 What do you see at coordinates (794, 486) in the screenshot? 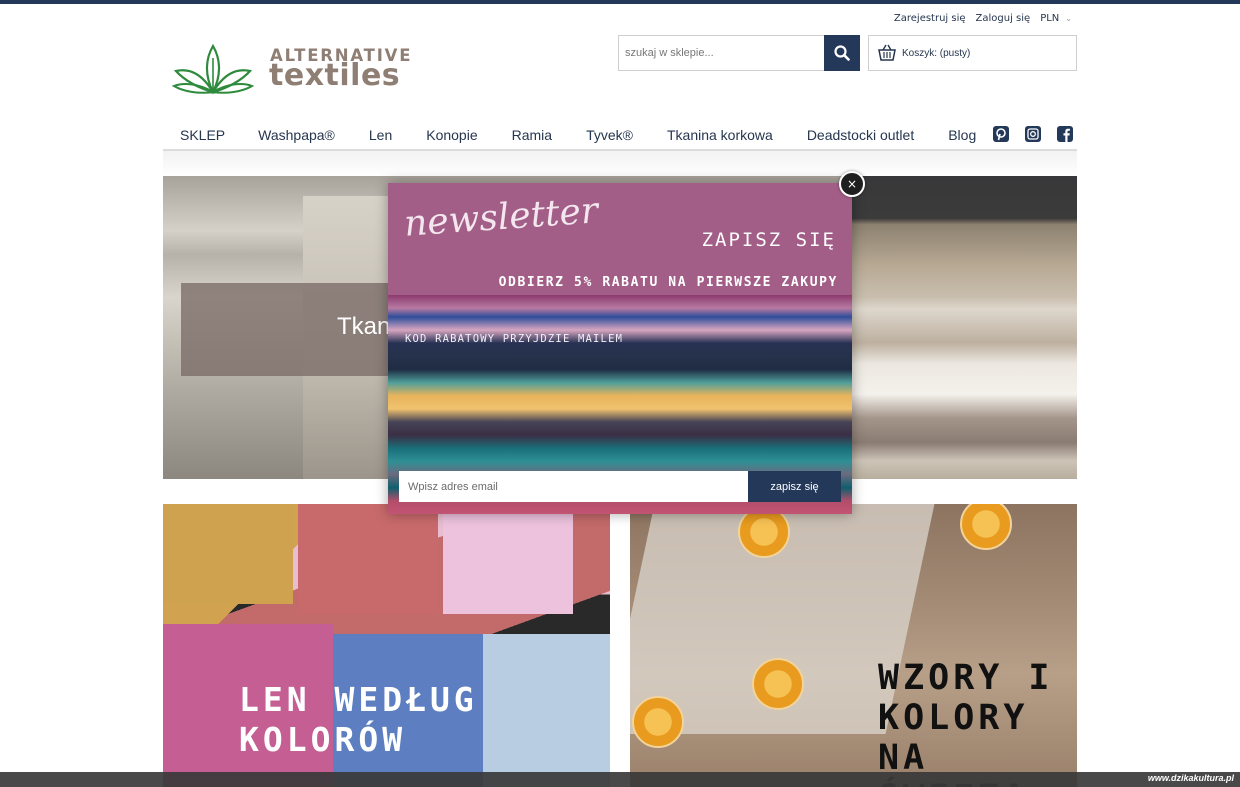
I see `subscribe-button: zapisz się` at bounding box center [794, 486].